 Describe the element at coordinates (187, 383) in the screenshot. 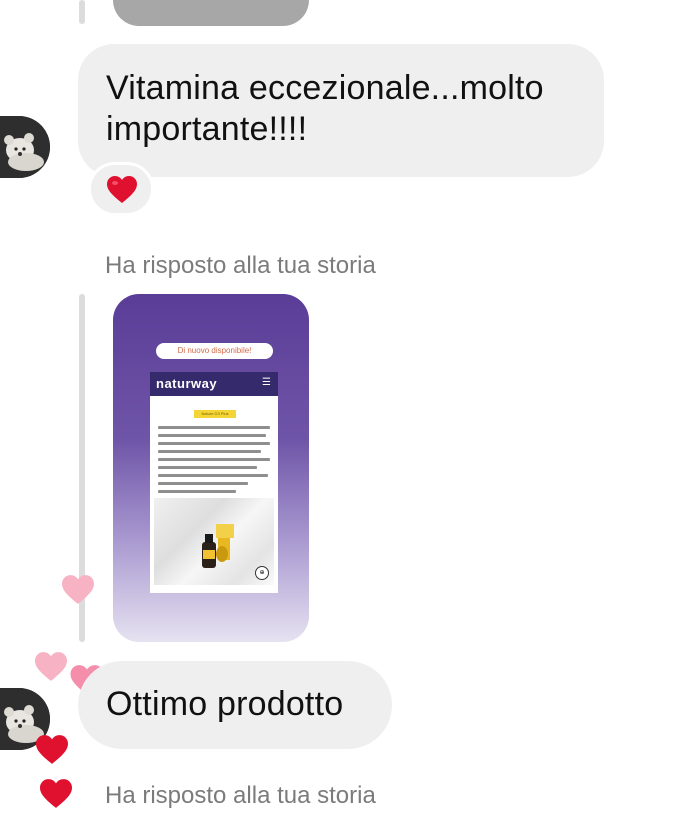

I see `story-logo: naturway` at that location.